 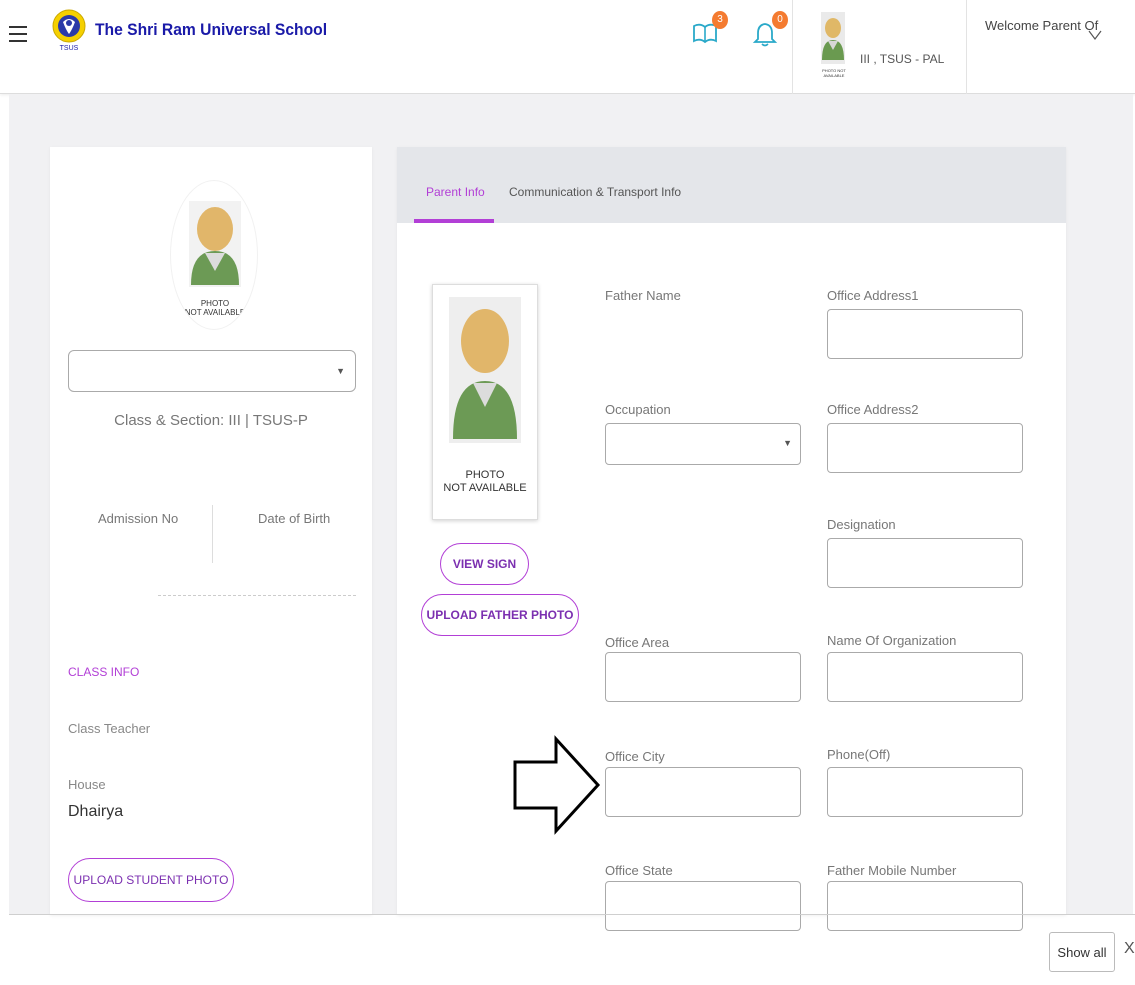 What do you see at coordinates (87, 784) in the screenshot?
I see `house-label: House` at bounding box center [87, 784].